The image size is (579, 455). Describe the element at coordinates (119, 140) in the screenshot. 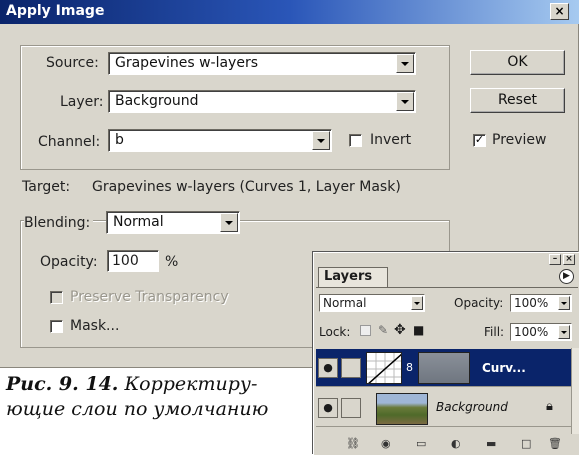

I see `channel-value: b` at that location.